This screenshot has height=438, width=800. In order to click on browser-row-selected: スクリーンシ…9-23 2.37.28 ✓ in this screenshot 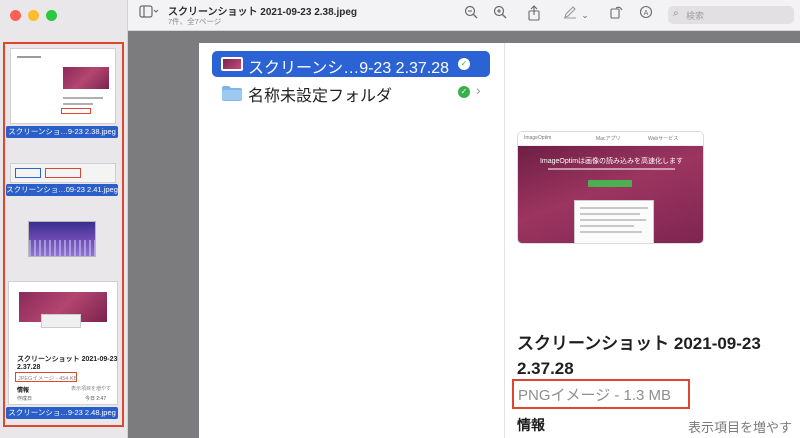, I will do `click(351, 64)`.